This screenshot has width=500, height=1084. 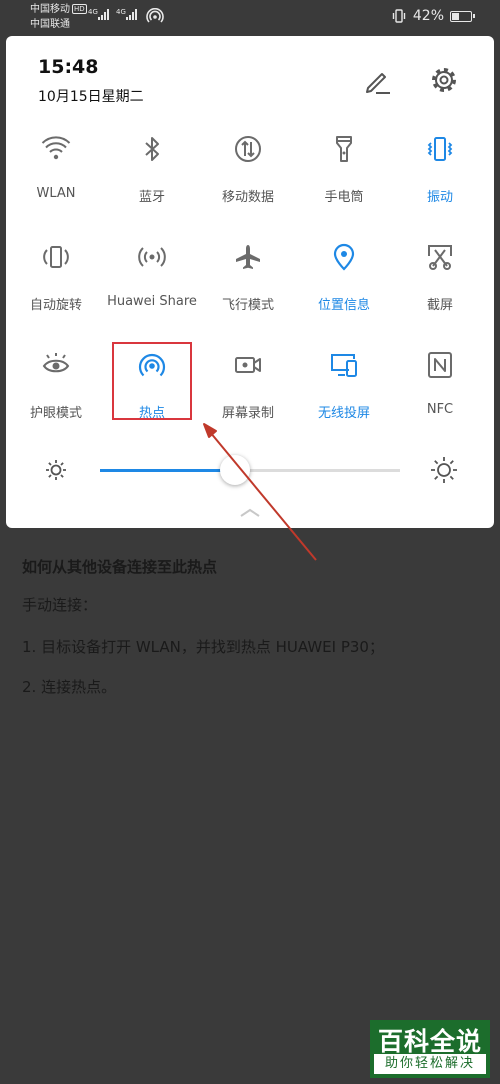 What do you see at coordinates (344, 257) in the screenshot?
I see `location-icon` at bounding box center [344, 257].